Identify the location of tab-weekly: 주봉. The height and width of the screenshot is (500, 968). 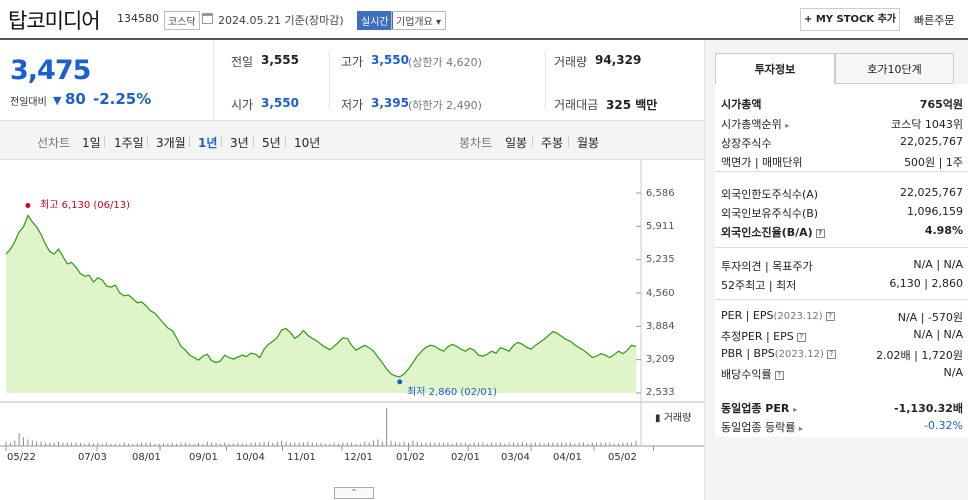
(552, 142).